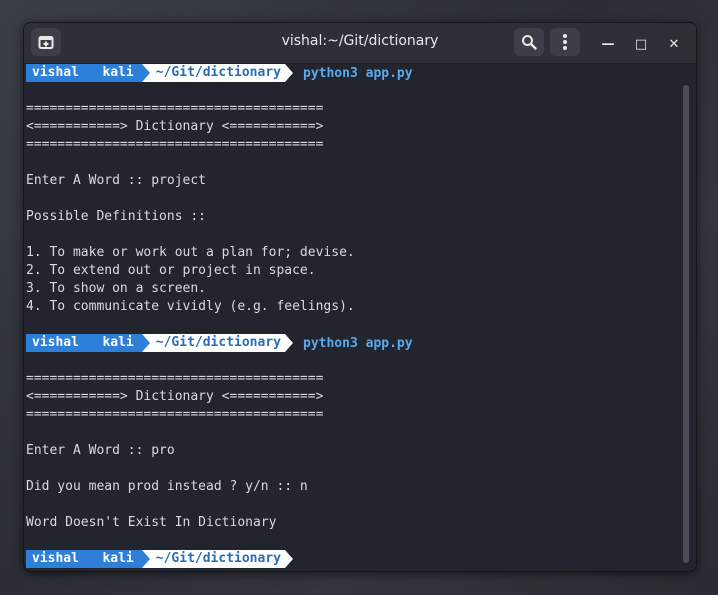 The image size is (718, 595). Describe the element at coordinates (151, 522) in the screenshot. I see `result-line: Word Doesn't Exist In Dictionary` at that location.